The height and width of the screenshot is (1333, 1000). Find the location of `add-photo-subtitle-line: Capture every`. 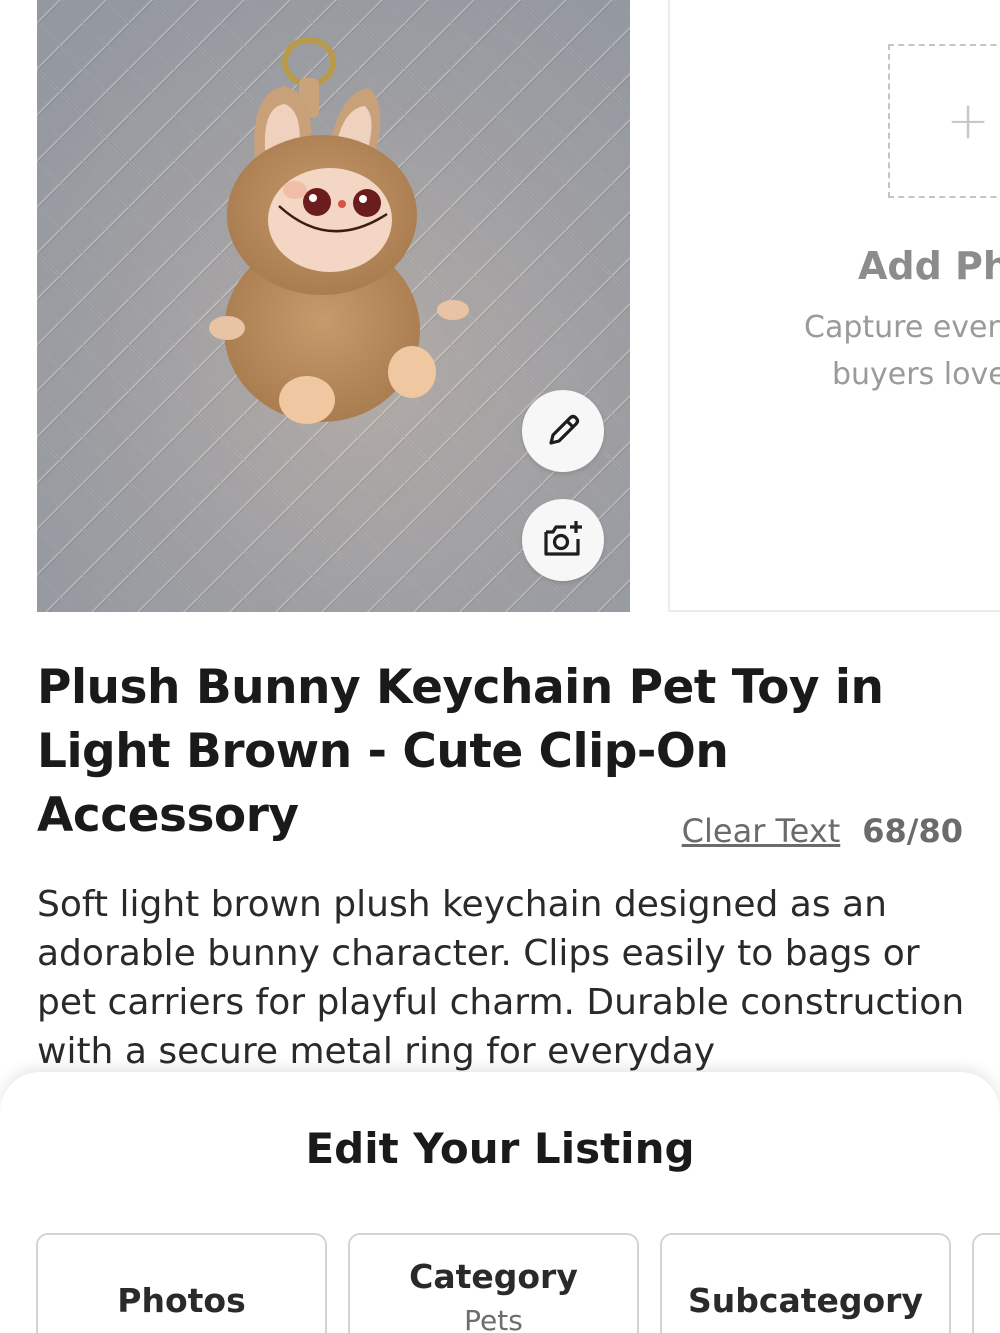

add-photo-subtitle-line: Capture every is located at coordinates (902, 327).